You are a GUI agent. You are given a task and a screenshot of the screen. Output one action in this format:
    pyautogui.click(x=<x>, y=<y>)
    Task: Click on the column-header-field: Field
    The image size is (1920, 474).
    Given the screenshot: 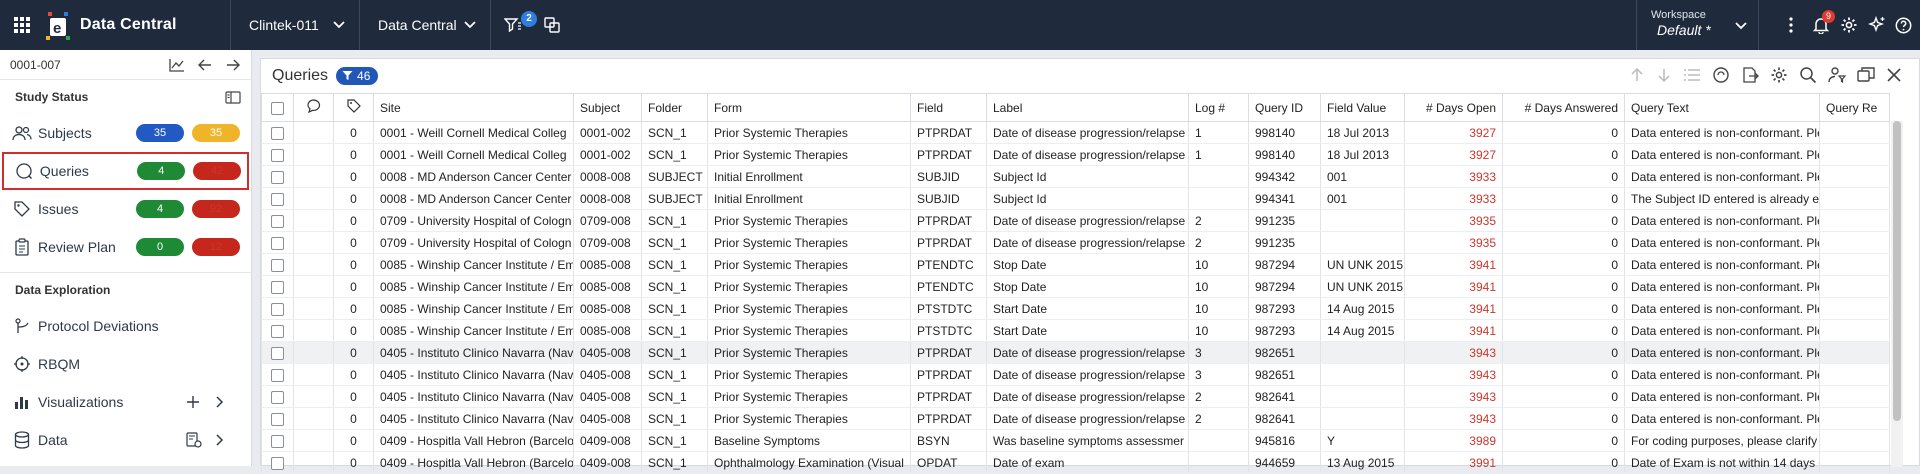 What is the action you would take?
    pyautogui.click(x=948, y=107)
    